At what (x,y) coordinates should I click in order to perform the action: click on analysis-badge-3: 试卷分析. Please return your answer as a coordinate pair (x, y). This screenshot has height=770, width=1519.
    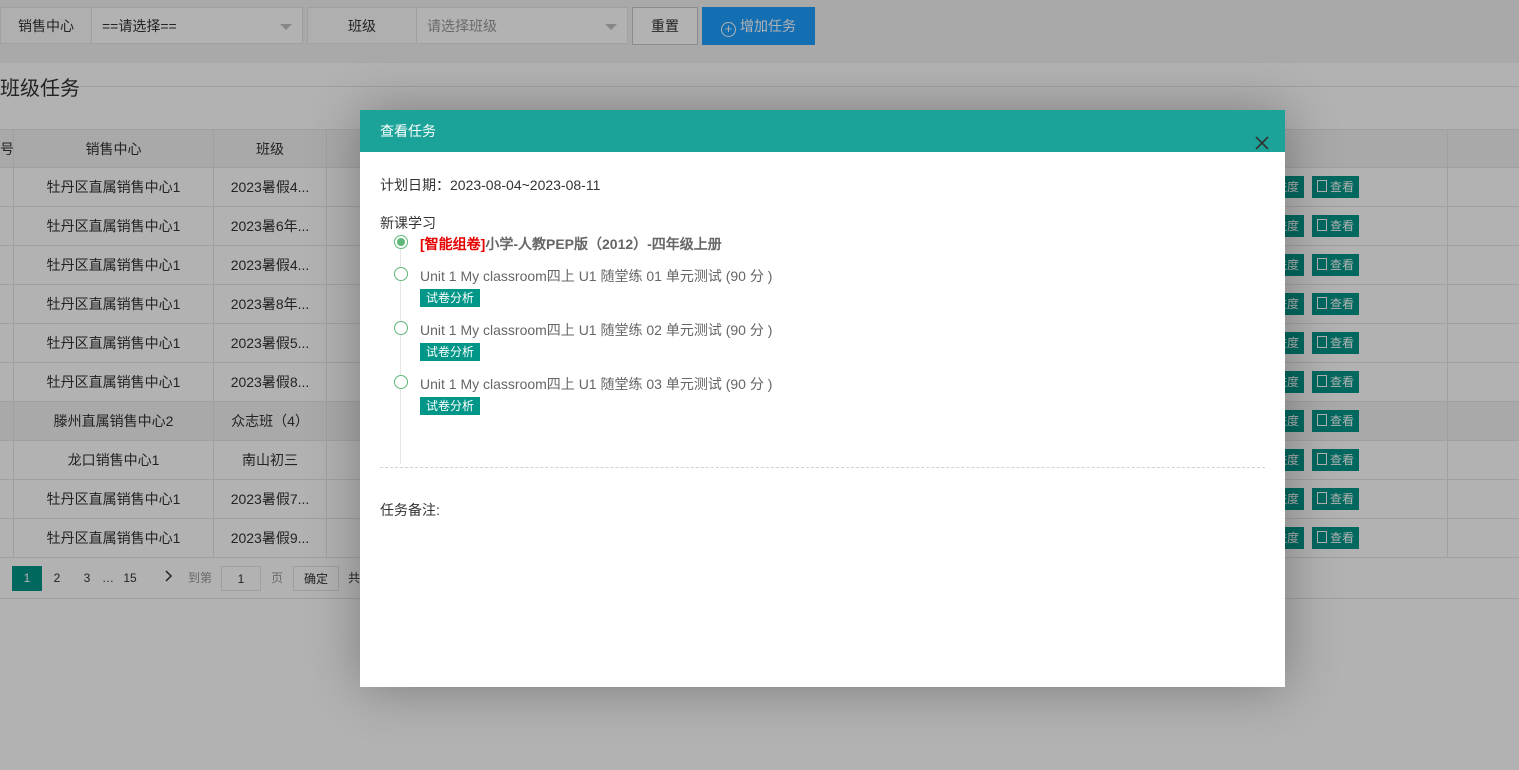
    Looking at the image, I should click on (450, 406).